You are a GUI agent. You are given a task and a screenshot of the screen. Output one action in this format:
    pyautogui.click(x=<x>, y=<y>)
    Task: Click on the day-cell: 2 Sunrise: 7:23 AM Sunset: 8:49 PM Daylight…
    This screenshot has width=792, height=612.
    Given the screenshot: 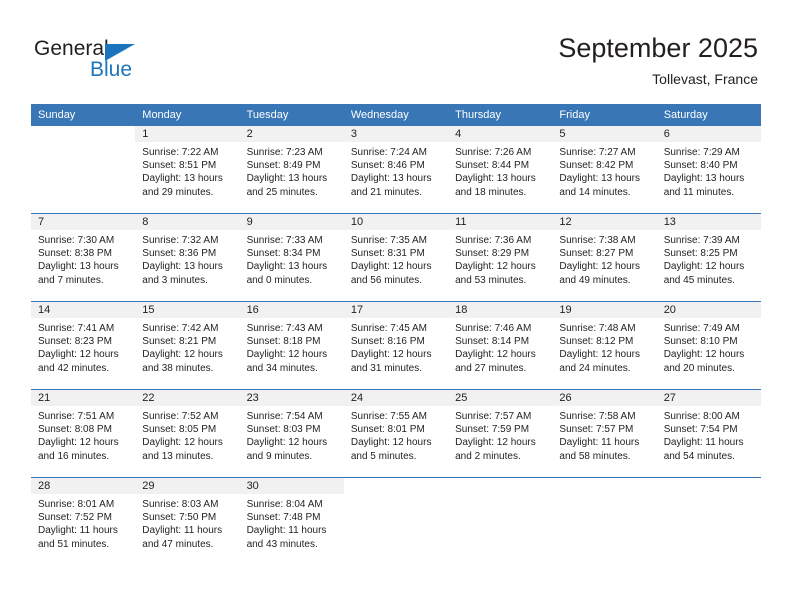 What is the action you would take?
    pyautogui.click(x=291, y=170)
    